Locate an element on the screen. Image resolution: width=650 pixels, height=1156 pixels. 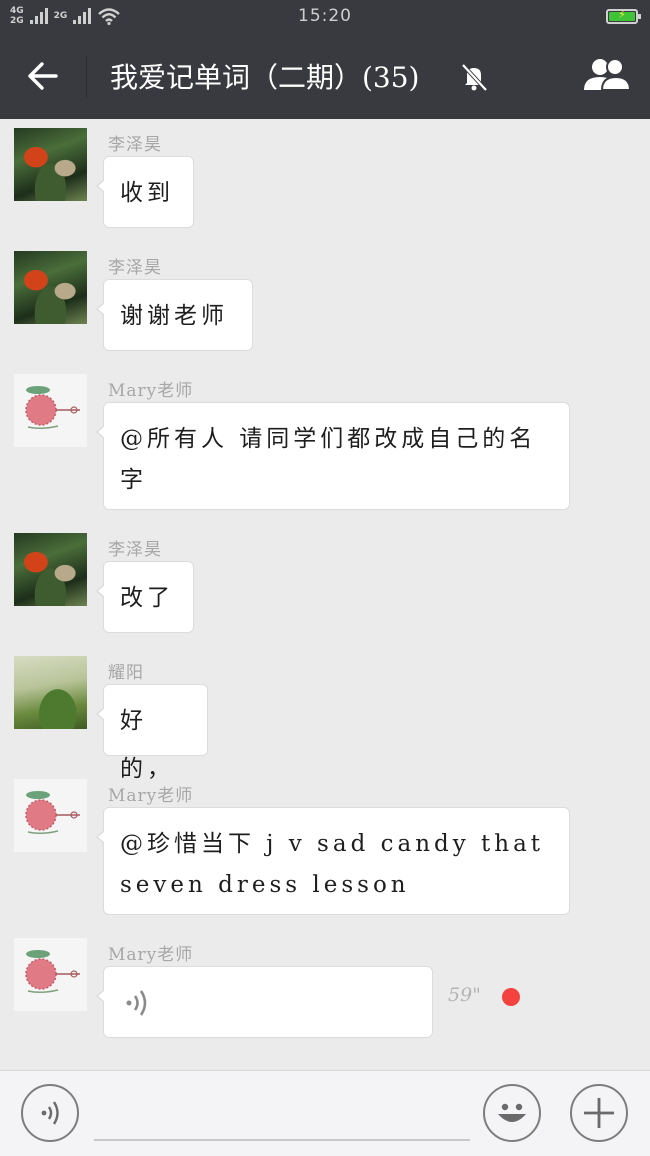
message-bubble: 收到 is located at coordinates (145, 192).